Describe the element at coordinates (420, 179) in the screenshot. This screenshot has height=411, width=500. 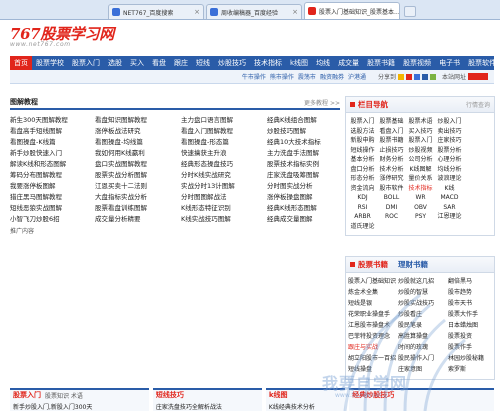
I see `column-tag-link: 量价关系` at that location.